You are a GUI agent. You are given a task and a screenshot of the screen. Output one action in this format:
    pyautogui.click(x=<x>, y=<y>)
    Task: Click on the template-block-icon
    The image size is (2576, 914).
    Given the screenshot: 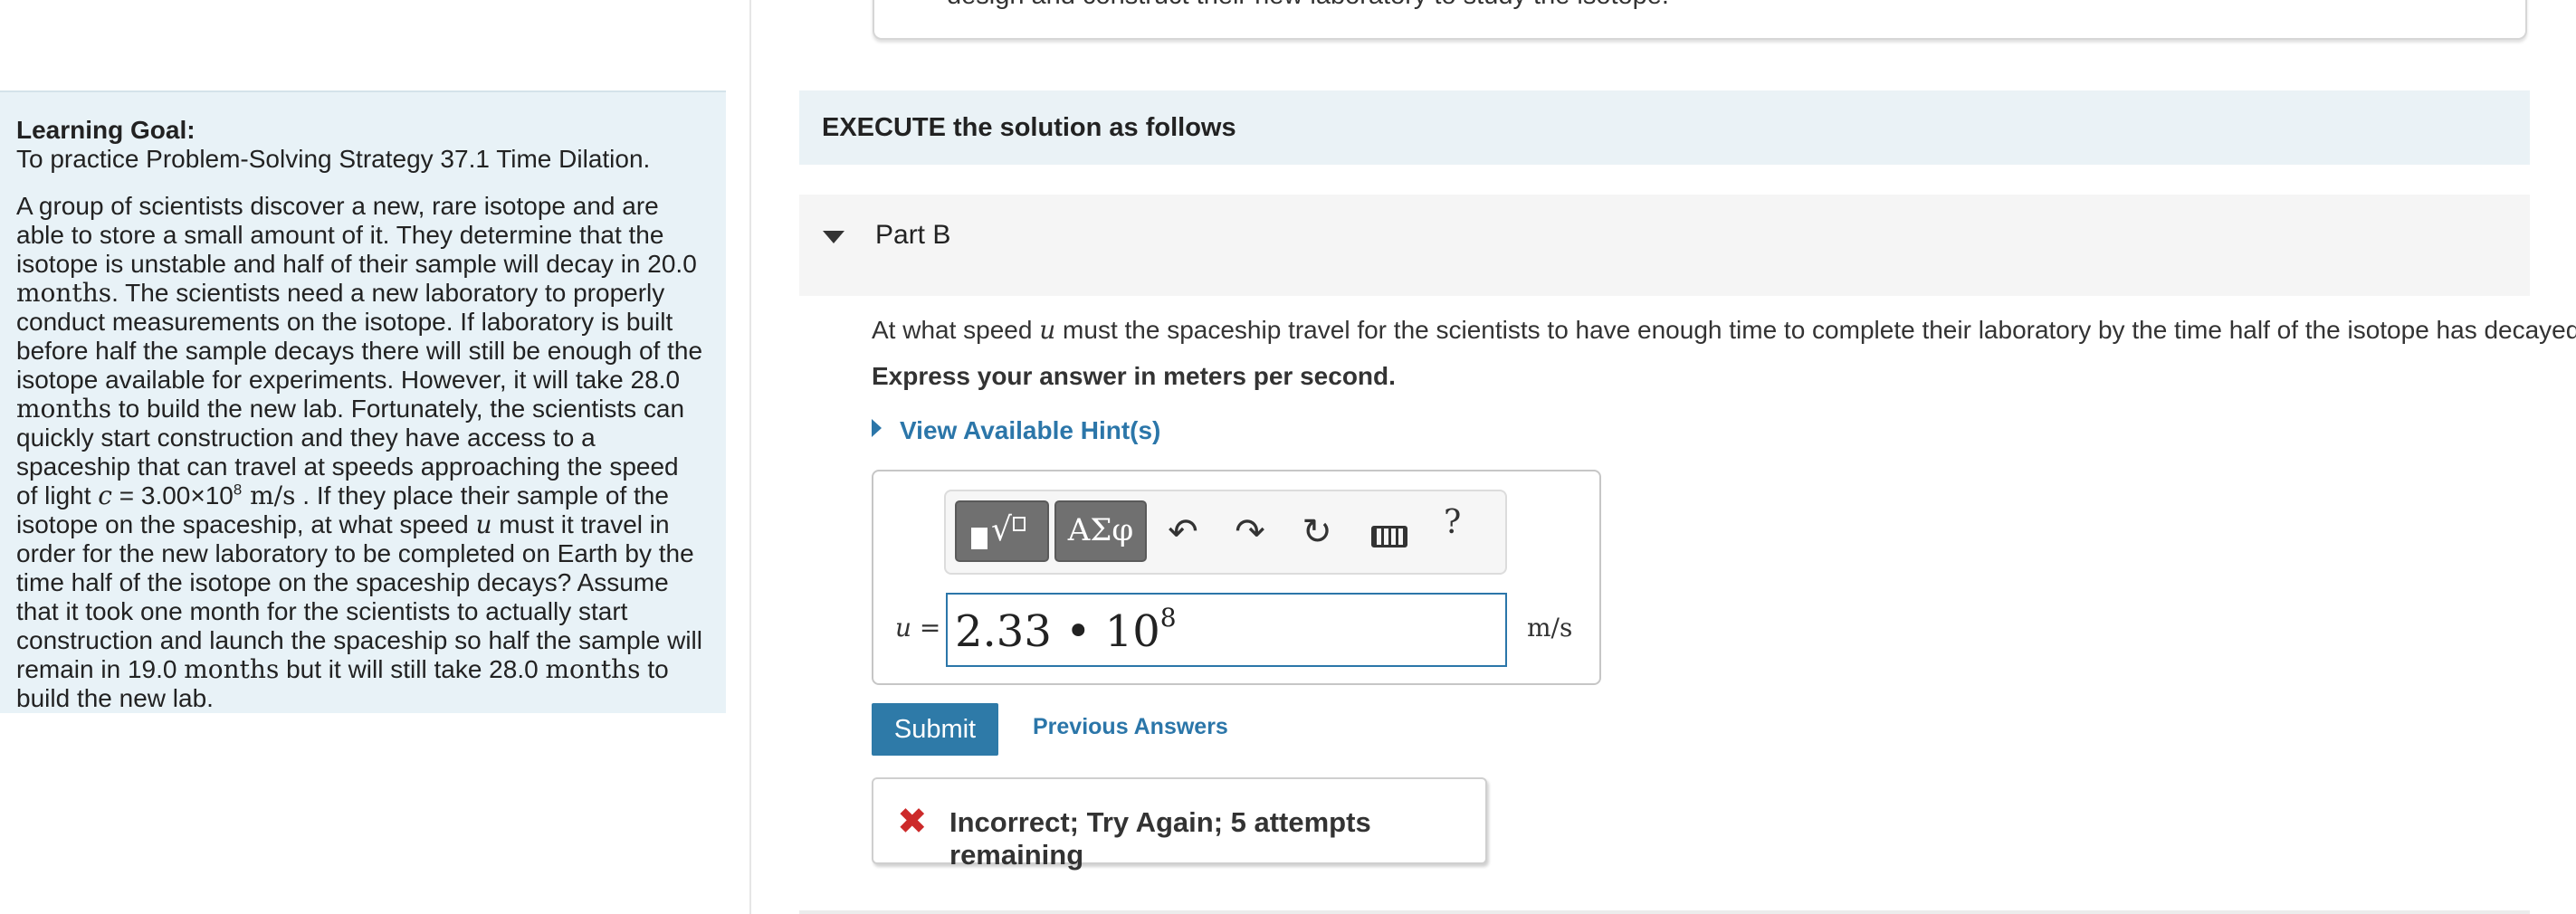 What is the action you would take?
    pyautogui.click(x=979, y=538)
    